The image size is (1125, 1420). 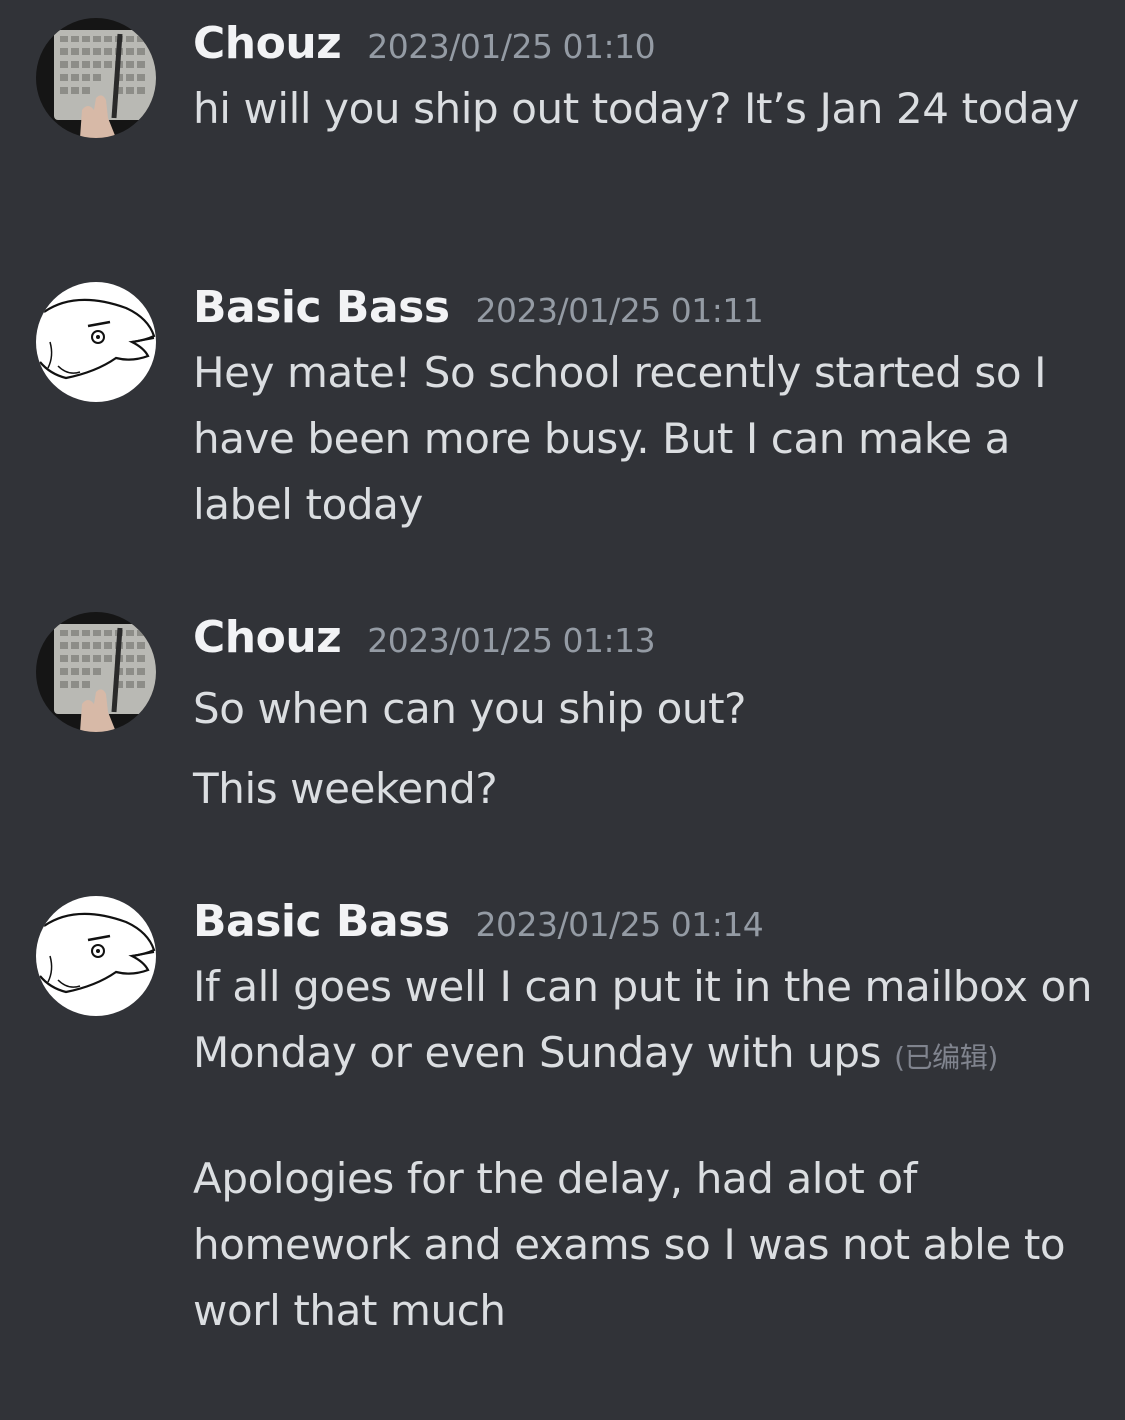 I want to click on timestamp: 2023/01/25 01:10, so click(x=511, y=46).